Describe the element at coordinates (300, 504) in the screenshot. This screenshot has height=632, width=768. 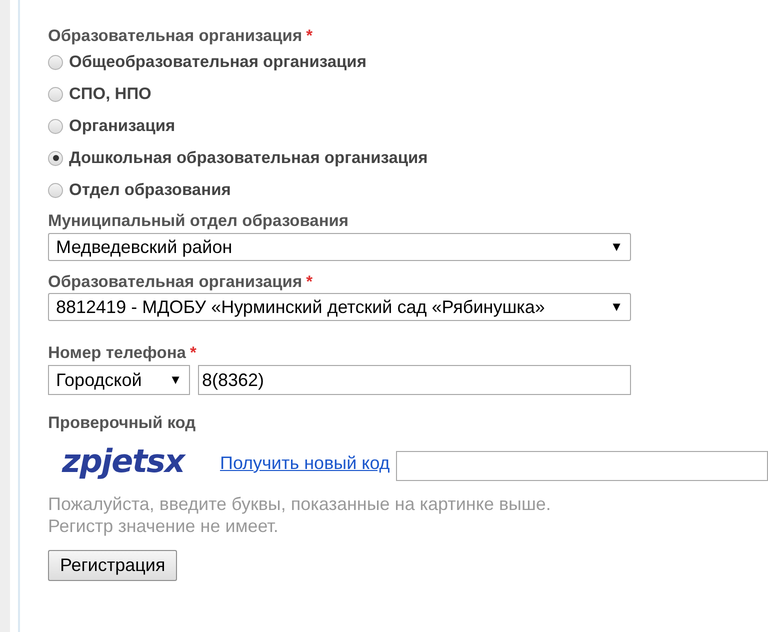
I see `help-text: Пожалуйста, введите буквы, показанные на картинке выше.` at that location.